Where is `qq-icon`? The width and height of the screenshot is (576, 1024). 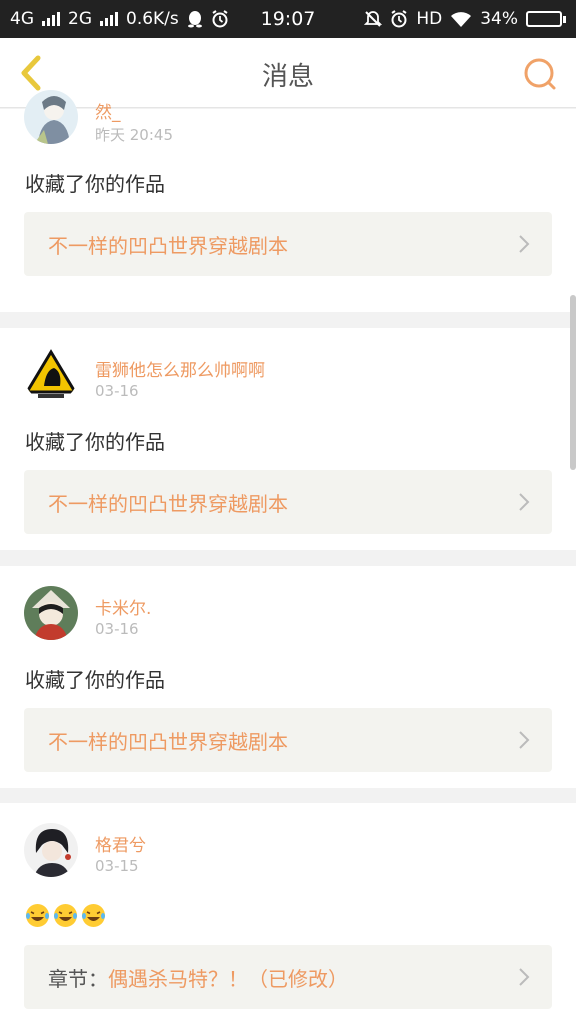
qq-icon is located at coordinates (194, 19).